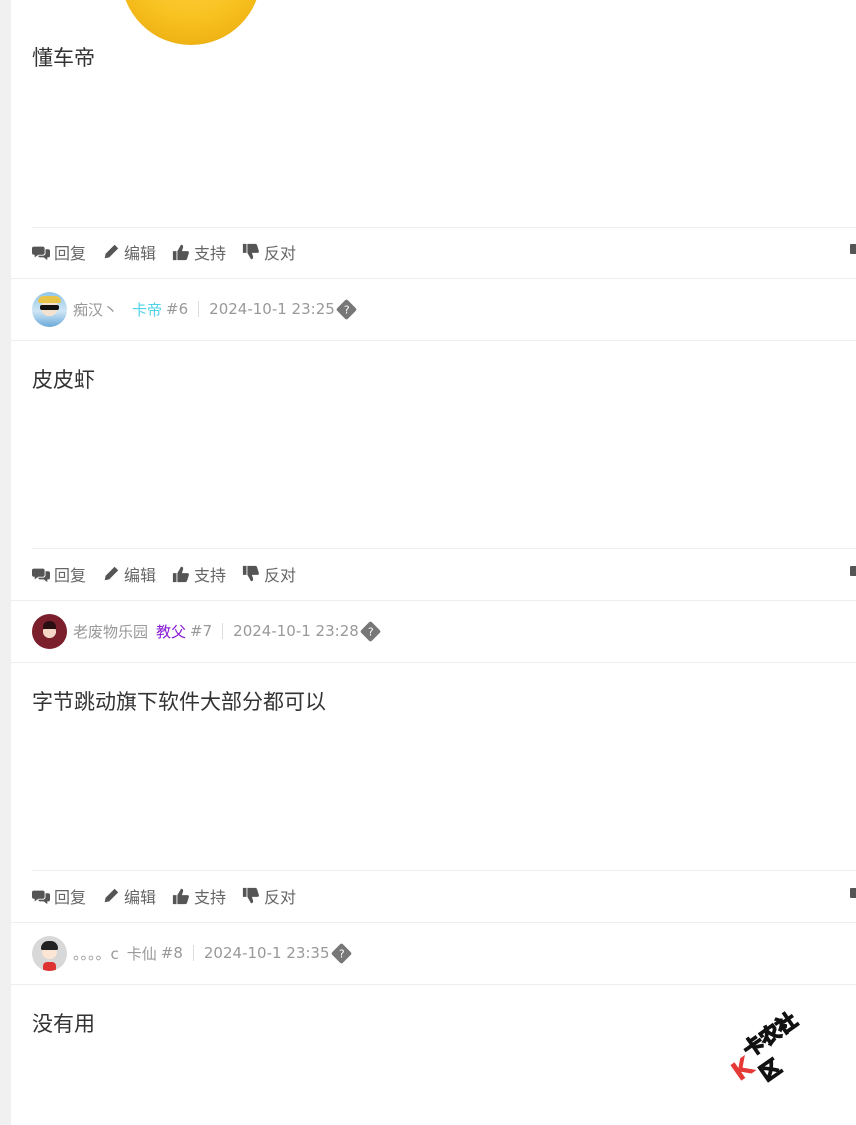 This screenshot has width=856, height=1125. I want to click on post-meta: 老废物乐园 教父 #7 2024-10-1 23:28 ?, so click(206, 631).